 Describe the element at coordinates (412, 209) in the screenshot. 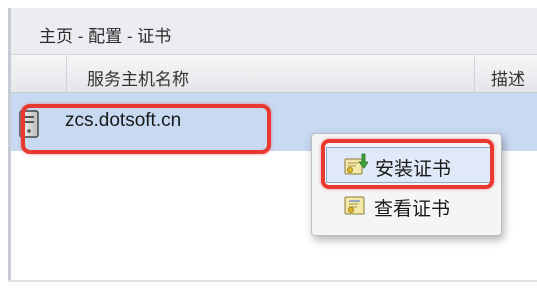

I see `menu-item-label: 查看证书` at that location.